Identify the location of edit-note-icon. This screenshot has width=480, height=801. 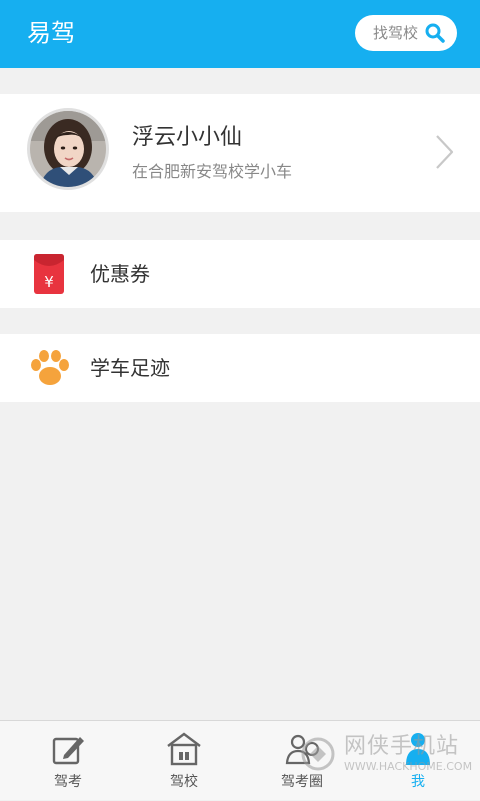
(68, 751).